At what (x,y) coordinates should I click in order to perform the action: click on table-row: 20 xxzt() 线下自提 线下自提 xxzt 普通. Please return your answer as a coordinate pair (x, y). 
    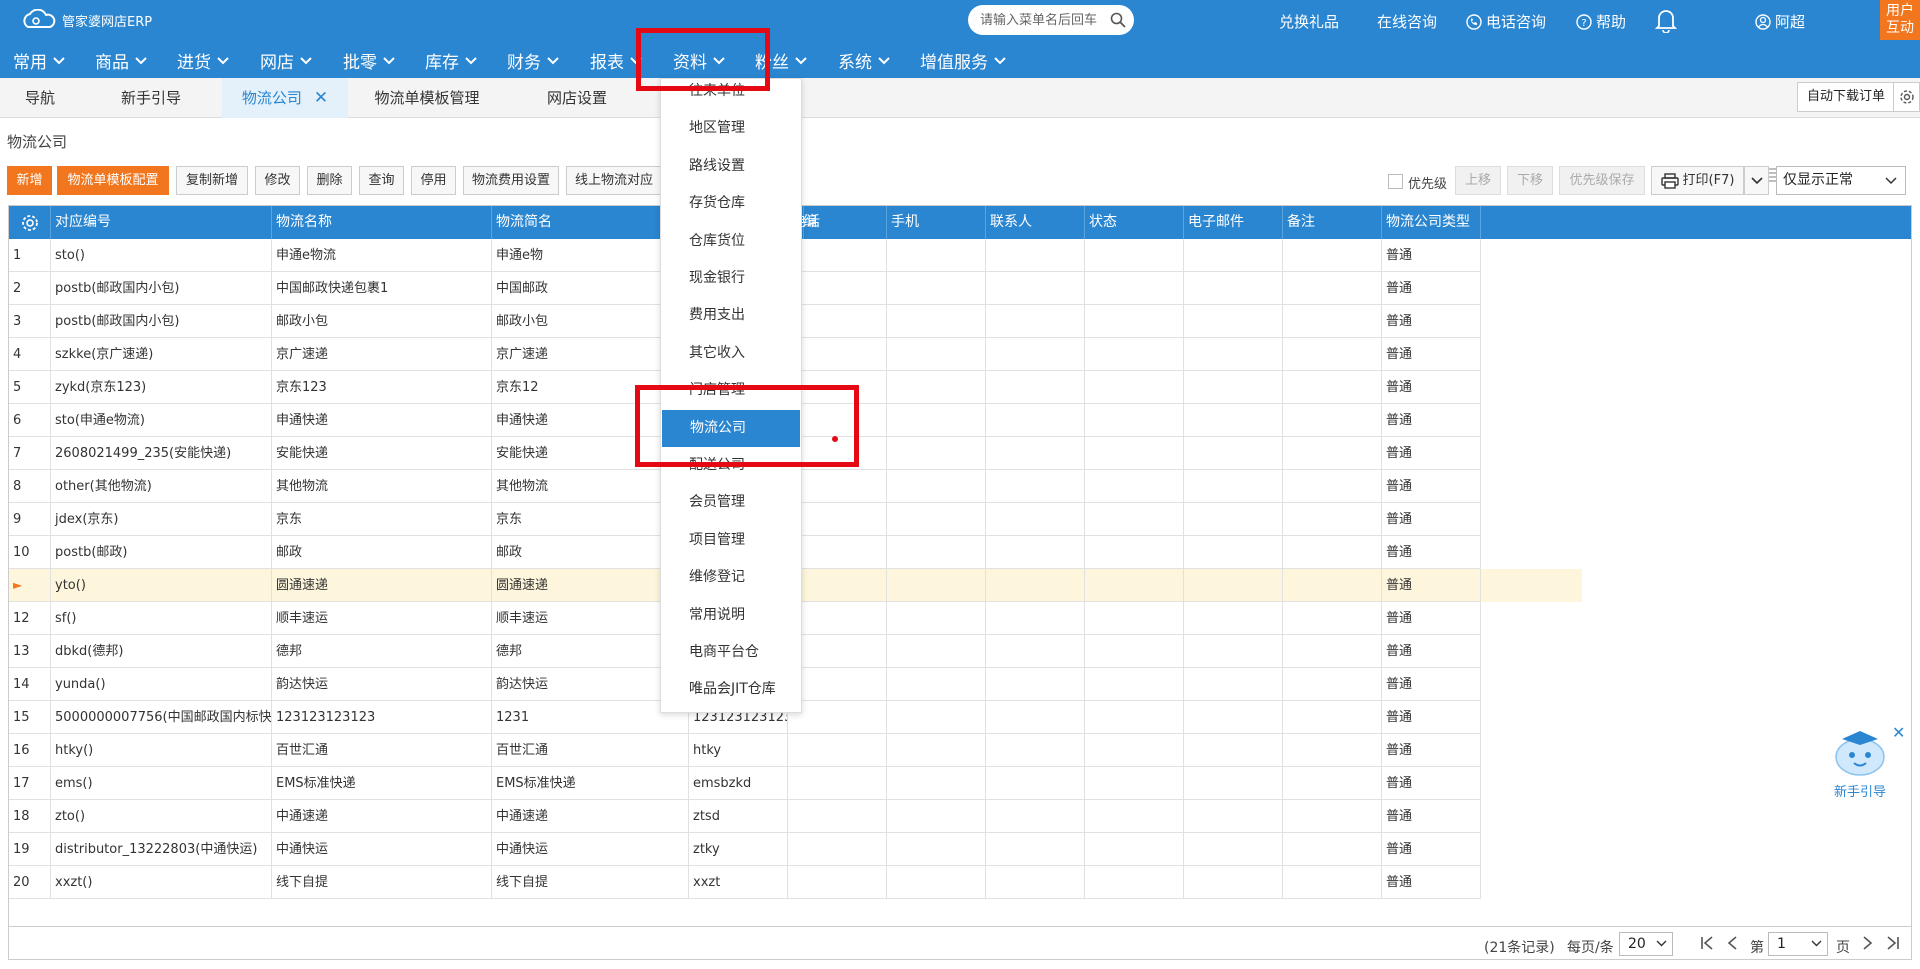
    Looking at the image, I should click on (795, 882).